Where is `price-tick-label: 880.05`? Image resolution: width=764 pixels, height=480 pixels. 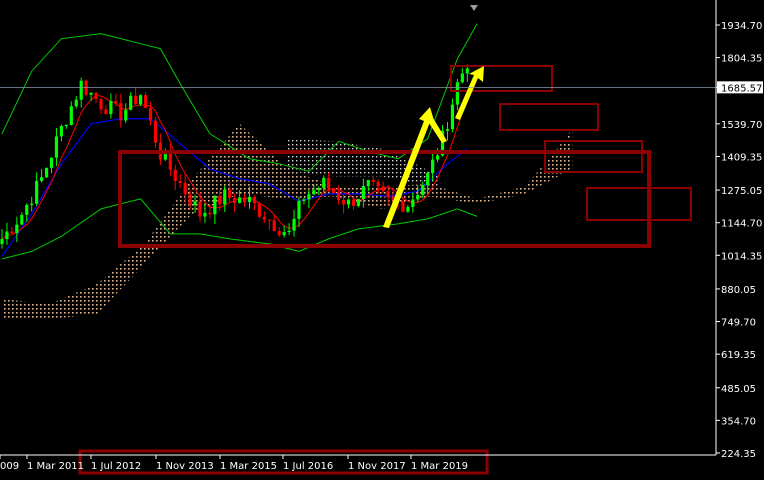 price-tick-label: 880.05 is located at coordinates (738, 290).